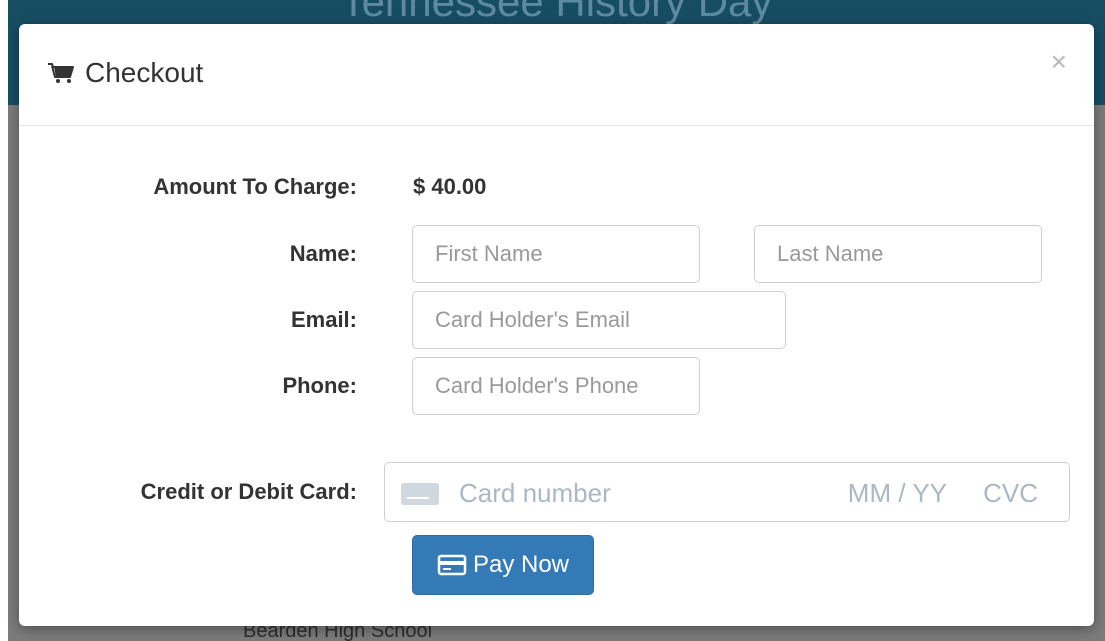 The width and height of the screenshot is (1105, 641). What do you see at coordinates (521, 564) in the screenshot?
I see `pay-now-label: Pay Now` at bounding box center [521, 564].